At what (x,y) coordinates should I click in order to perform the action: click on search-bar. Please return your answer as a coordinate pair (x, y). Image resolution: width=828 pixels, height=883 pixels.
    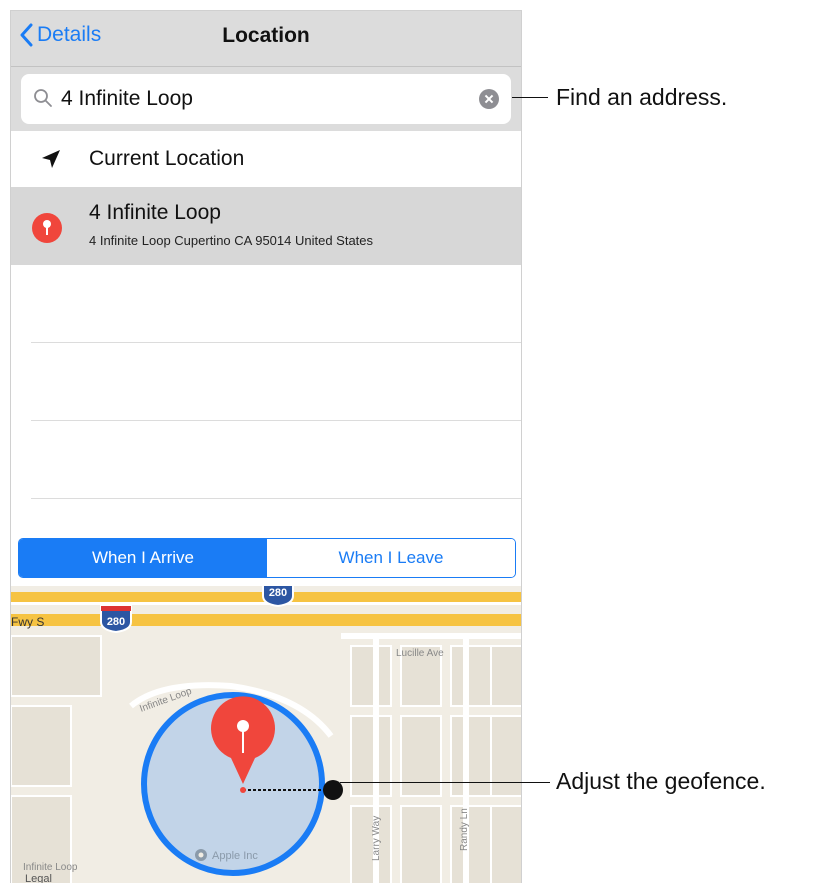
    Looking at the image, I should click on (266, 99).